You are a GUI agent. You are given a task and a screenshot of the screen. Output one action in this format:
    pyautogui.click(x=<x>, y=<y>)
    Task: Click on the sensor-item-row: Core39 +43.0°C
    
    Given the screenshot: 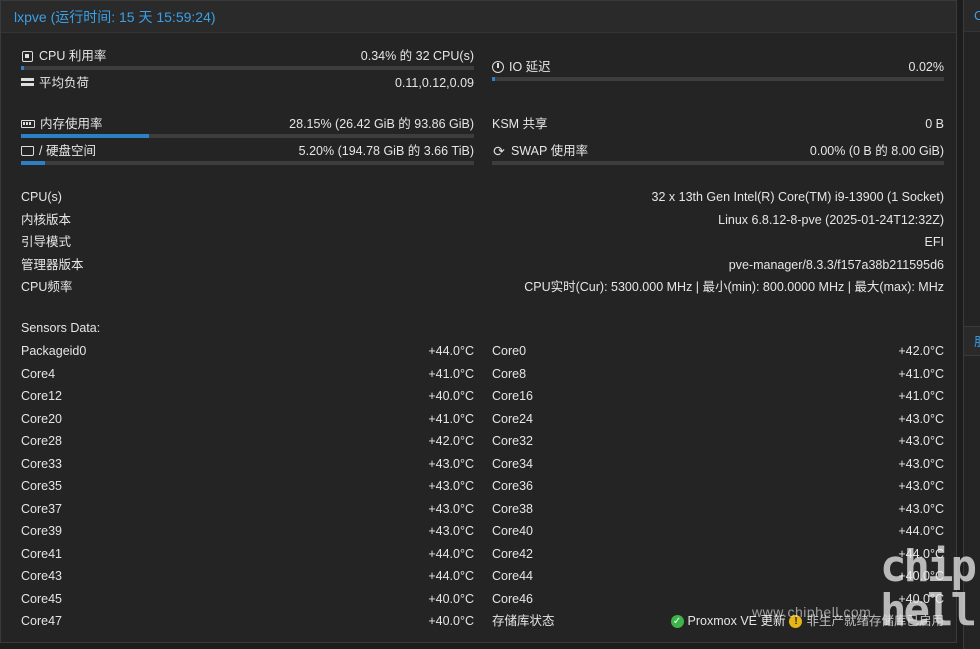 What is the action you would take?
    pyautogui.click(x=247, y=531)
    